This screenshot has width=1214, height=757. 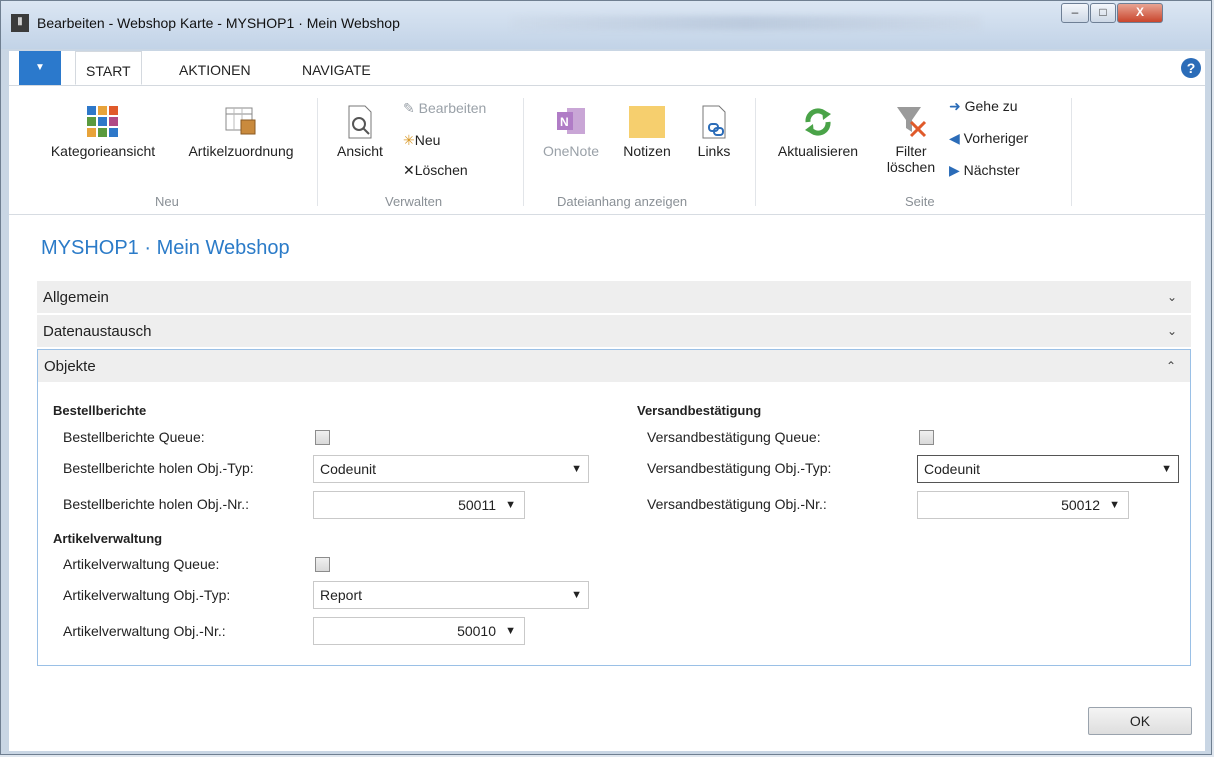 I want to click on app-icon: Ⅱ, so click(x=20, y=23).